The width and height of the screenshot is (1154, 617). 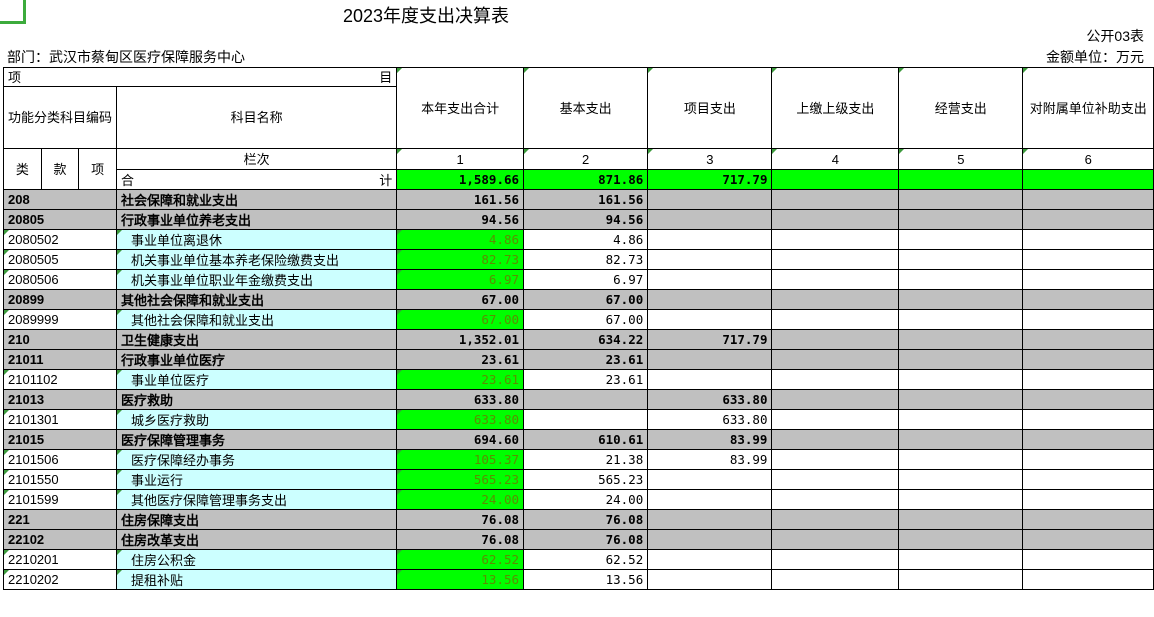 I want to click on row-name: 住房改革支出, so click(x=257, y=539).